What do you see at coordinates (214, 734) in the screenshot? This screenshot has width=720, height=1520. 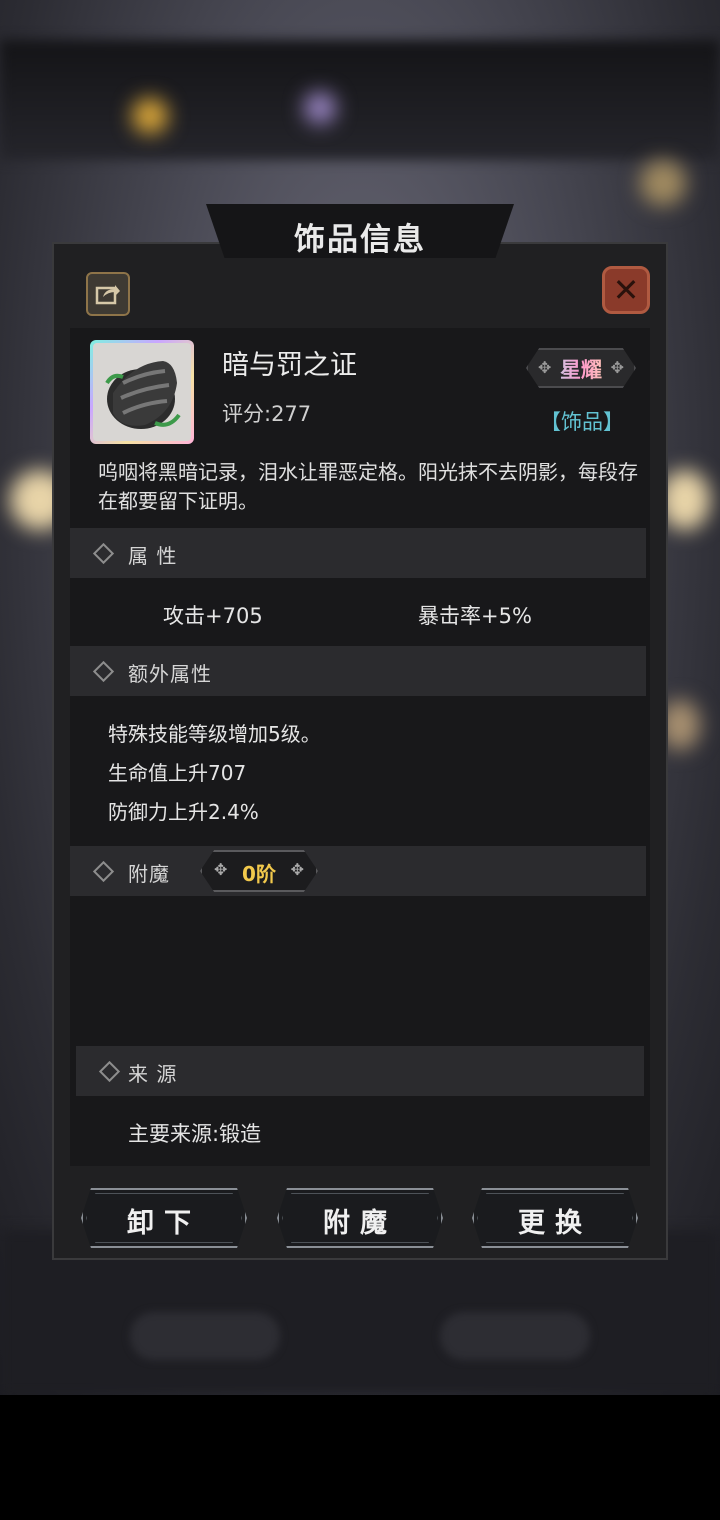 I see `extra-attribute-line: 特殊技能等级增加5级。` at bounding box center [214, 734].